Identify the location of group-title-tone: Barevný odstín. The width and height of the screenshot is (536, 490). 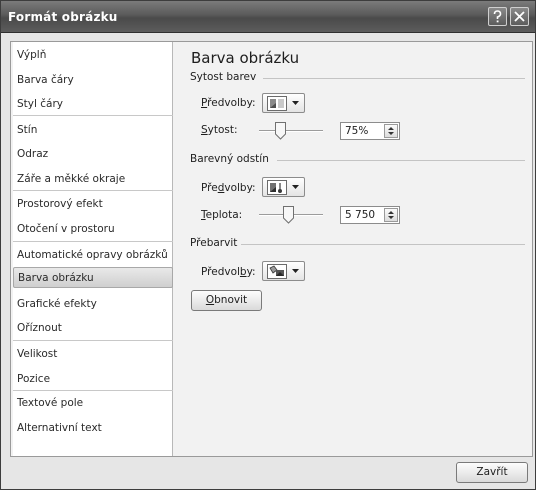
(229, 159).